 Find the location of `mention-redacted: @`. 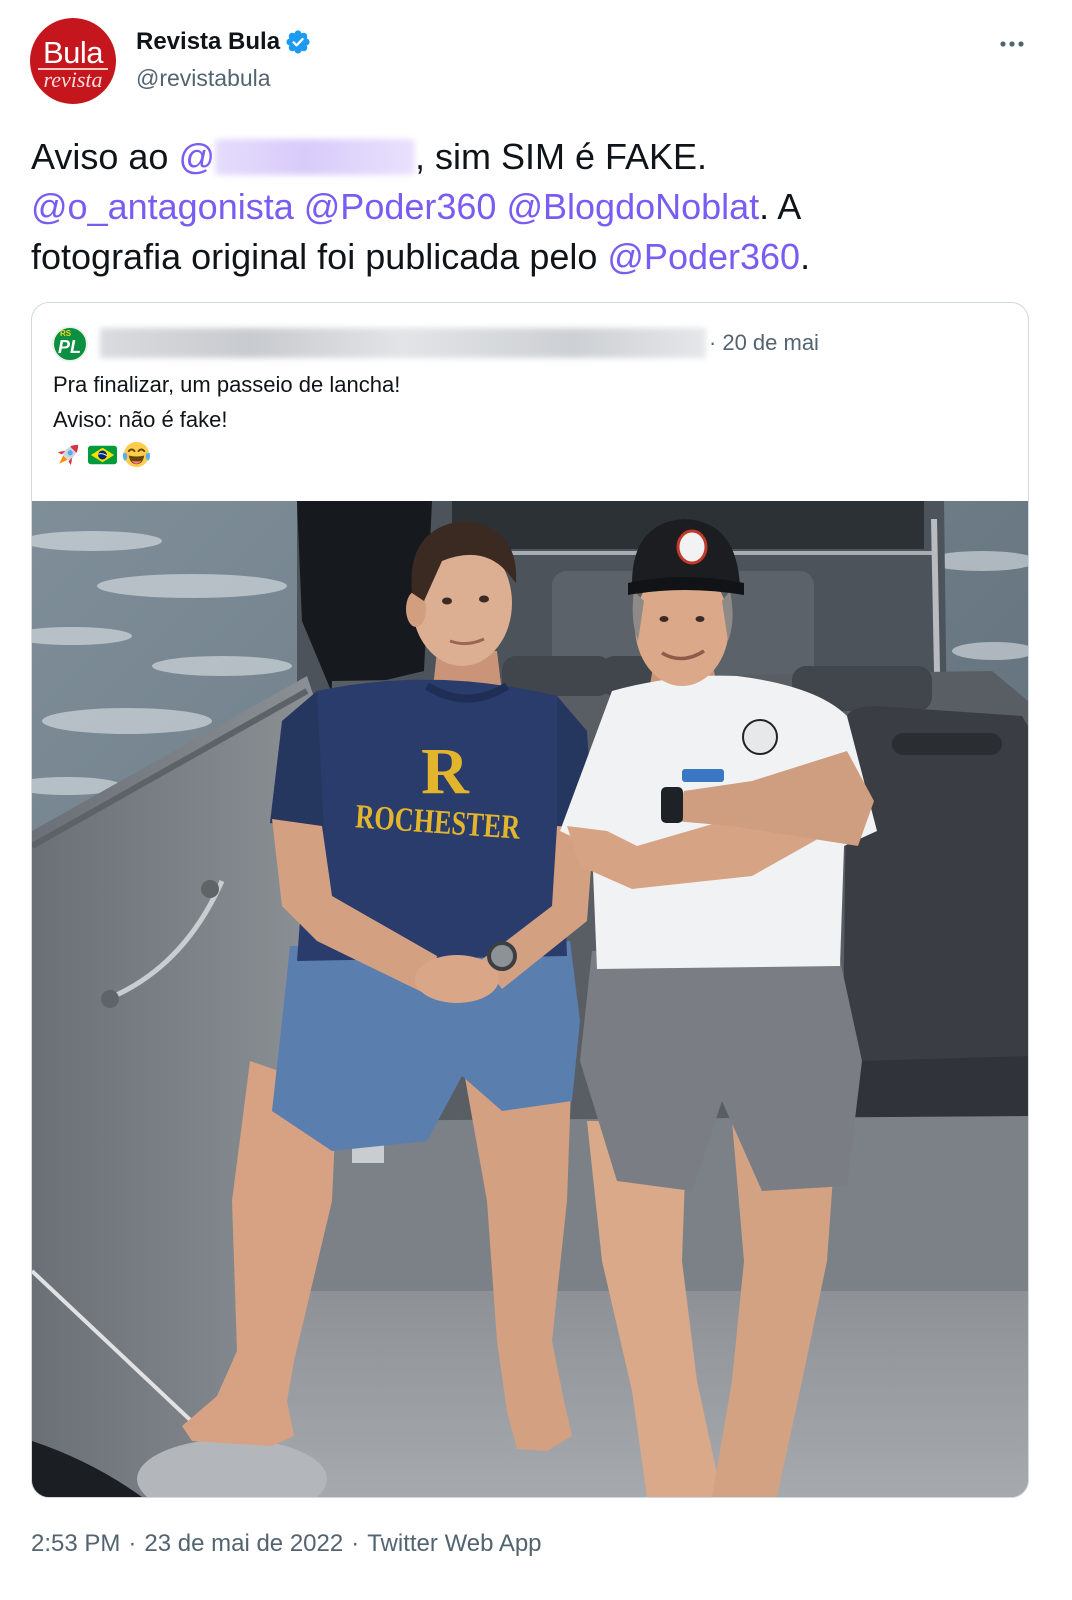

mention-redacted: @ is located at coordinates (296, 156).